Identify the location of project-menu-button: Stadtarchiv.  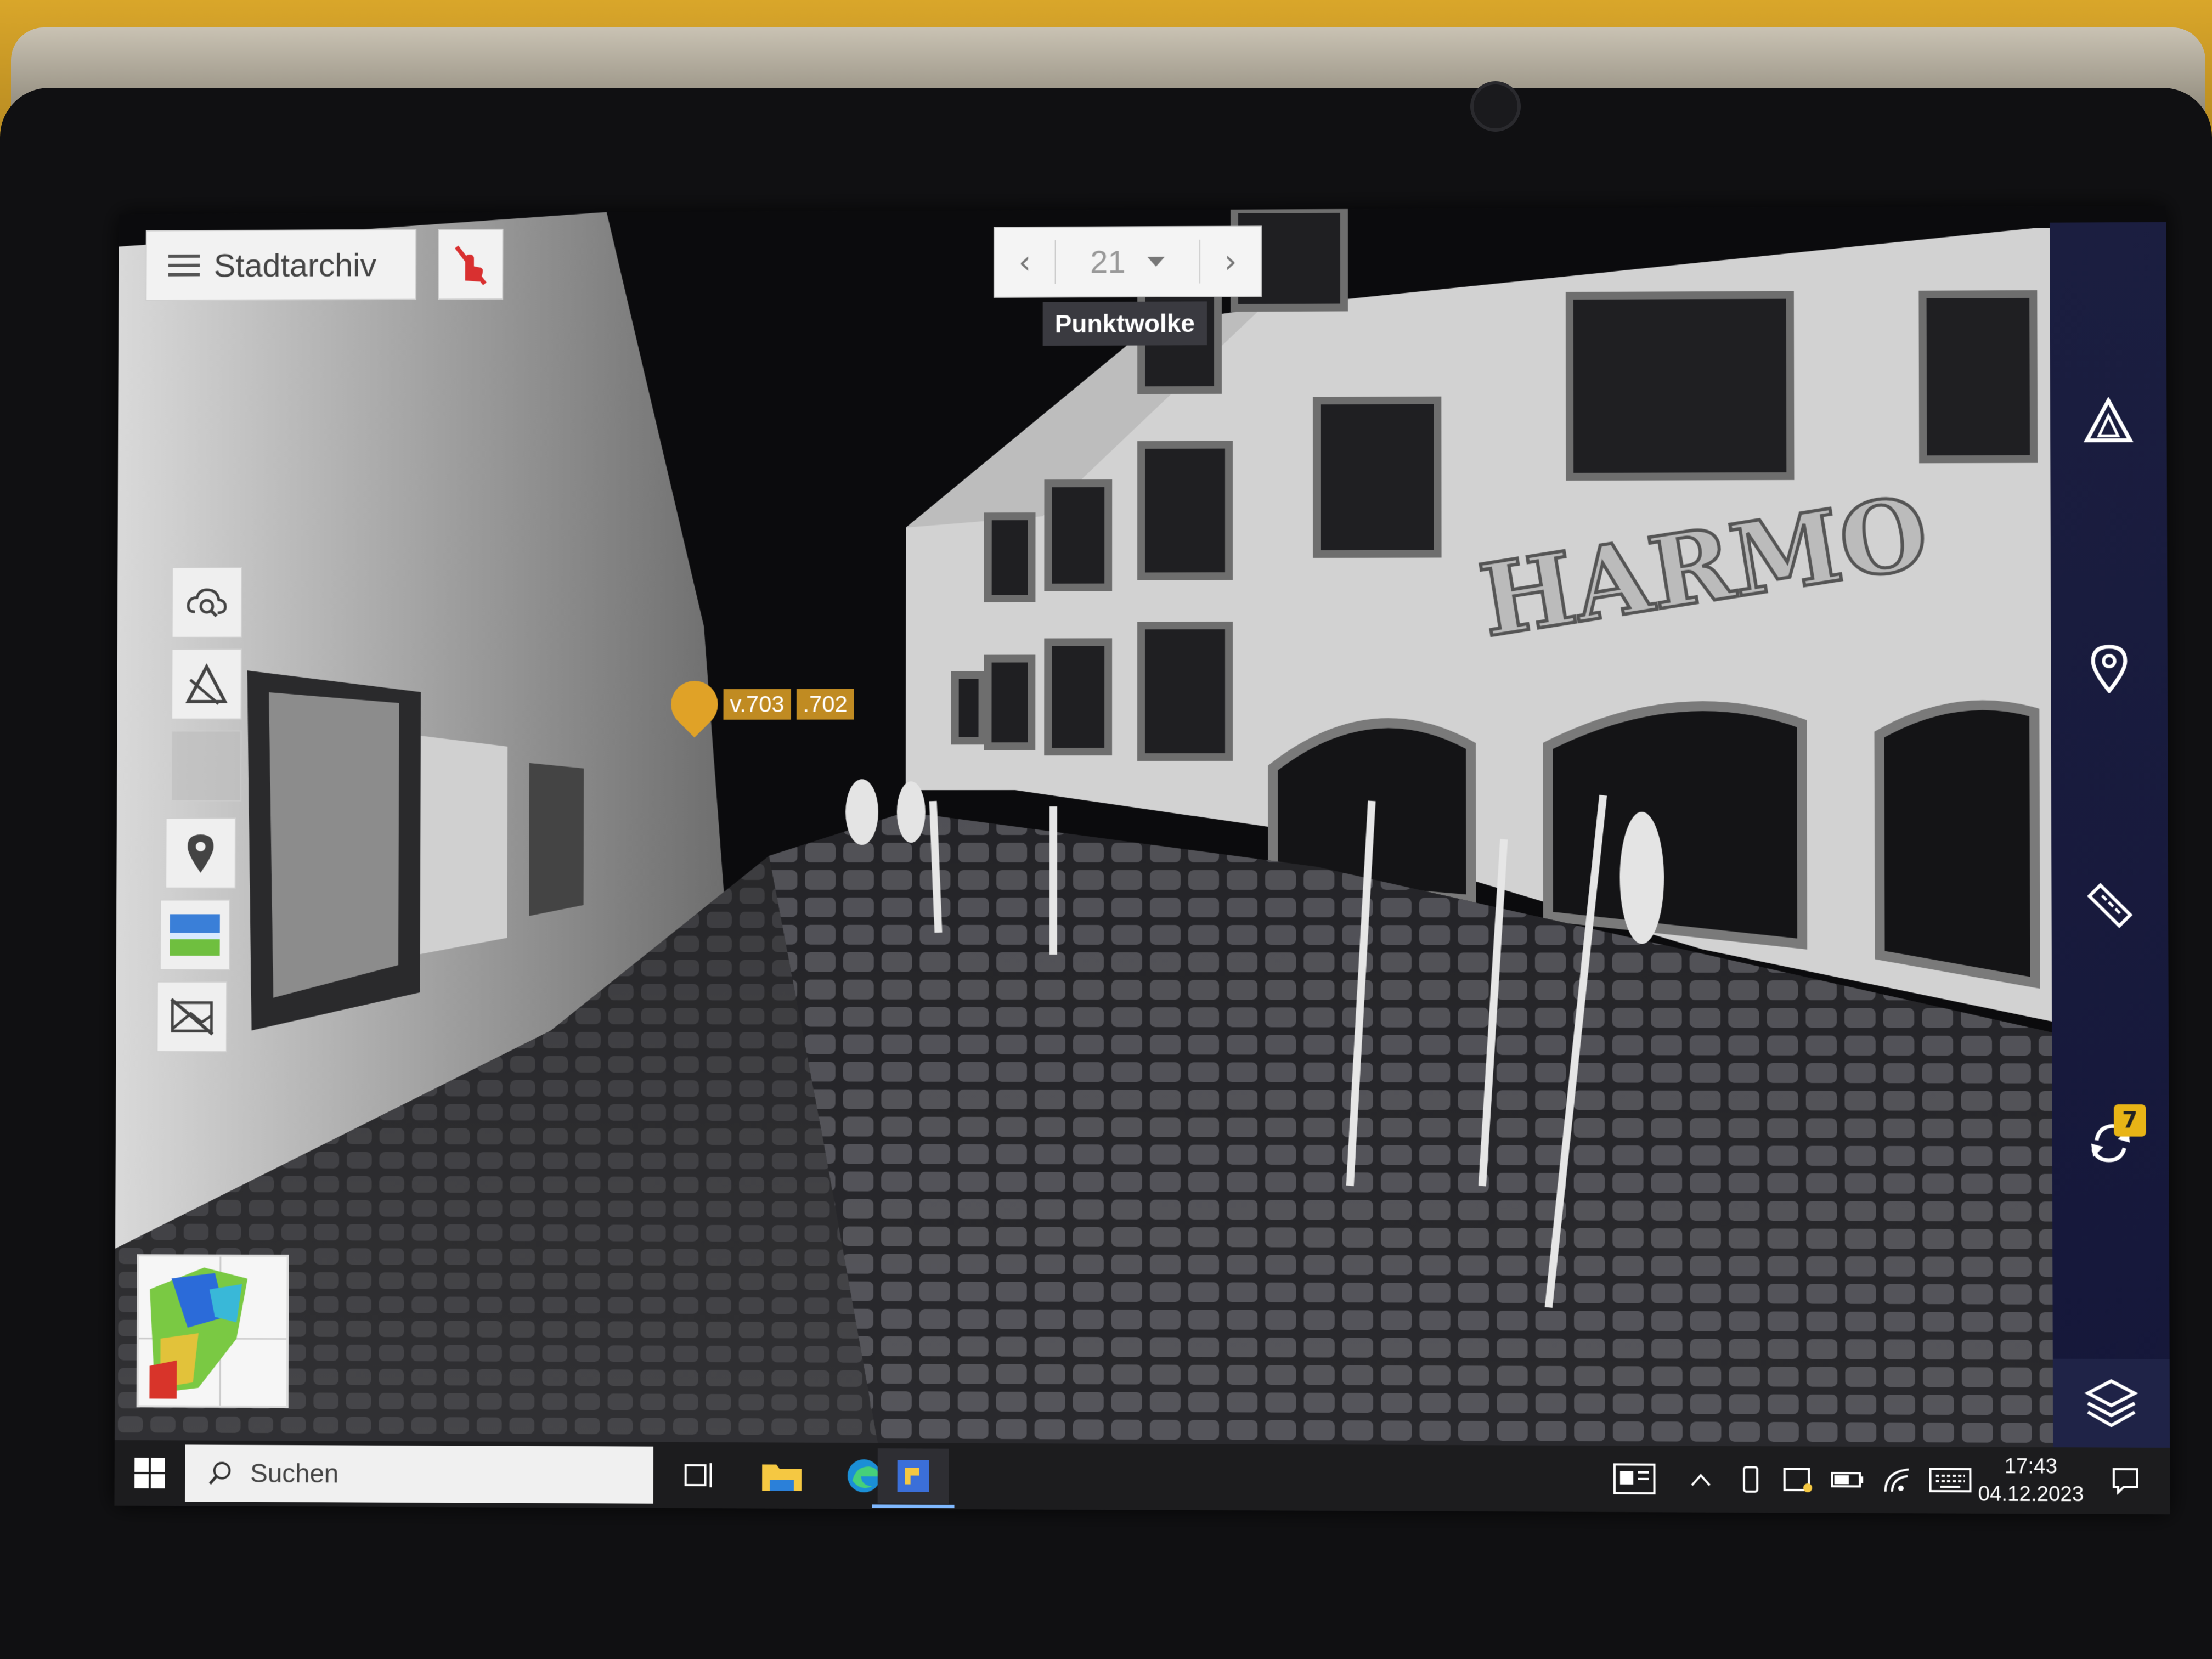
(281, 265).